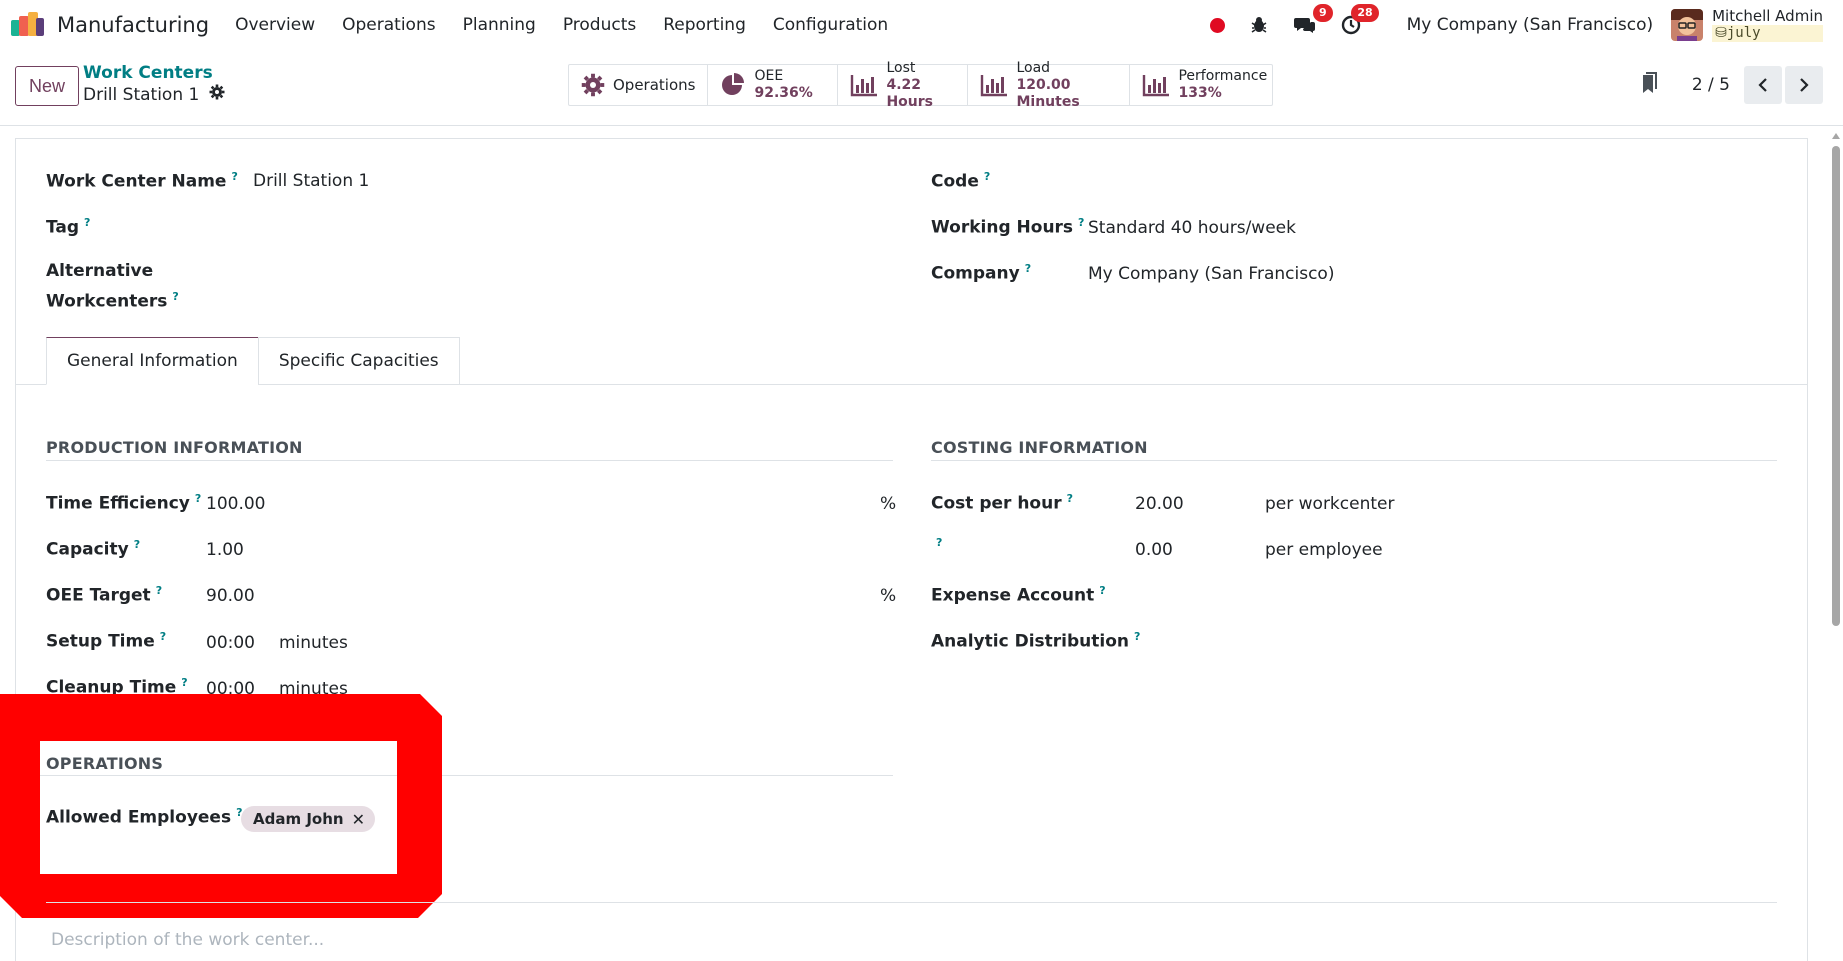 Image resolution: width=1843 pixels, height=961 pixels. I want to click on work-center-name-field: Drill Station 1, so click(311, 181).